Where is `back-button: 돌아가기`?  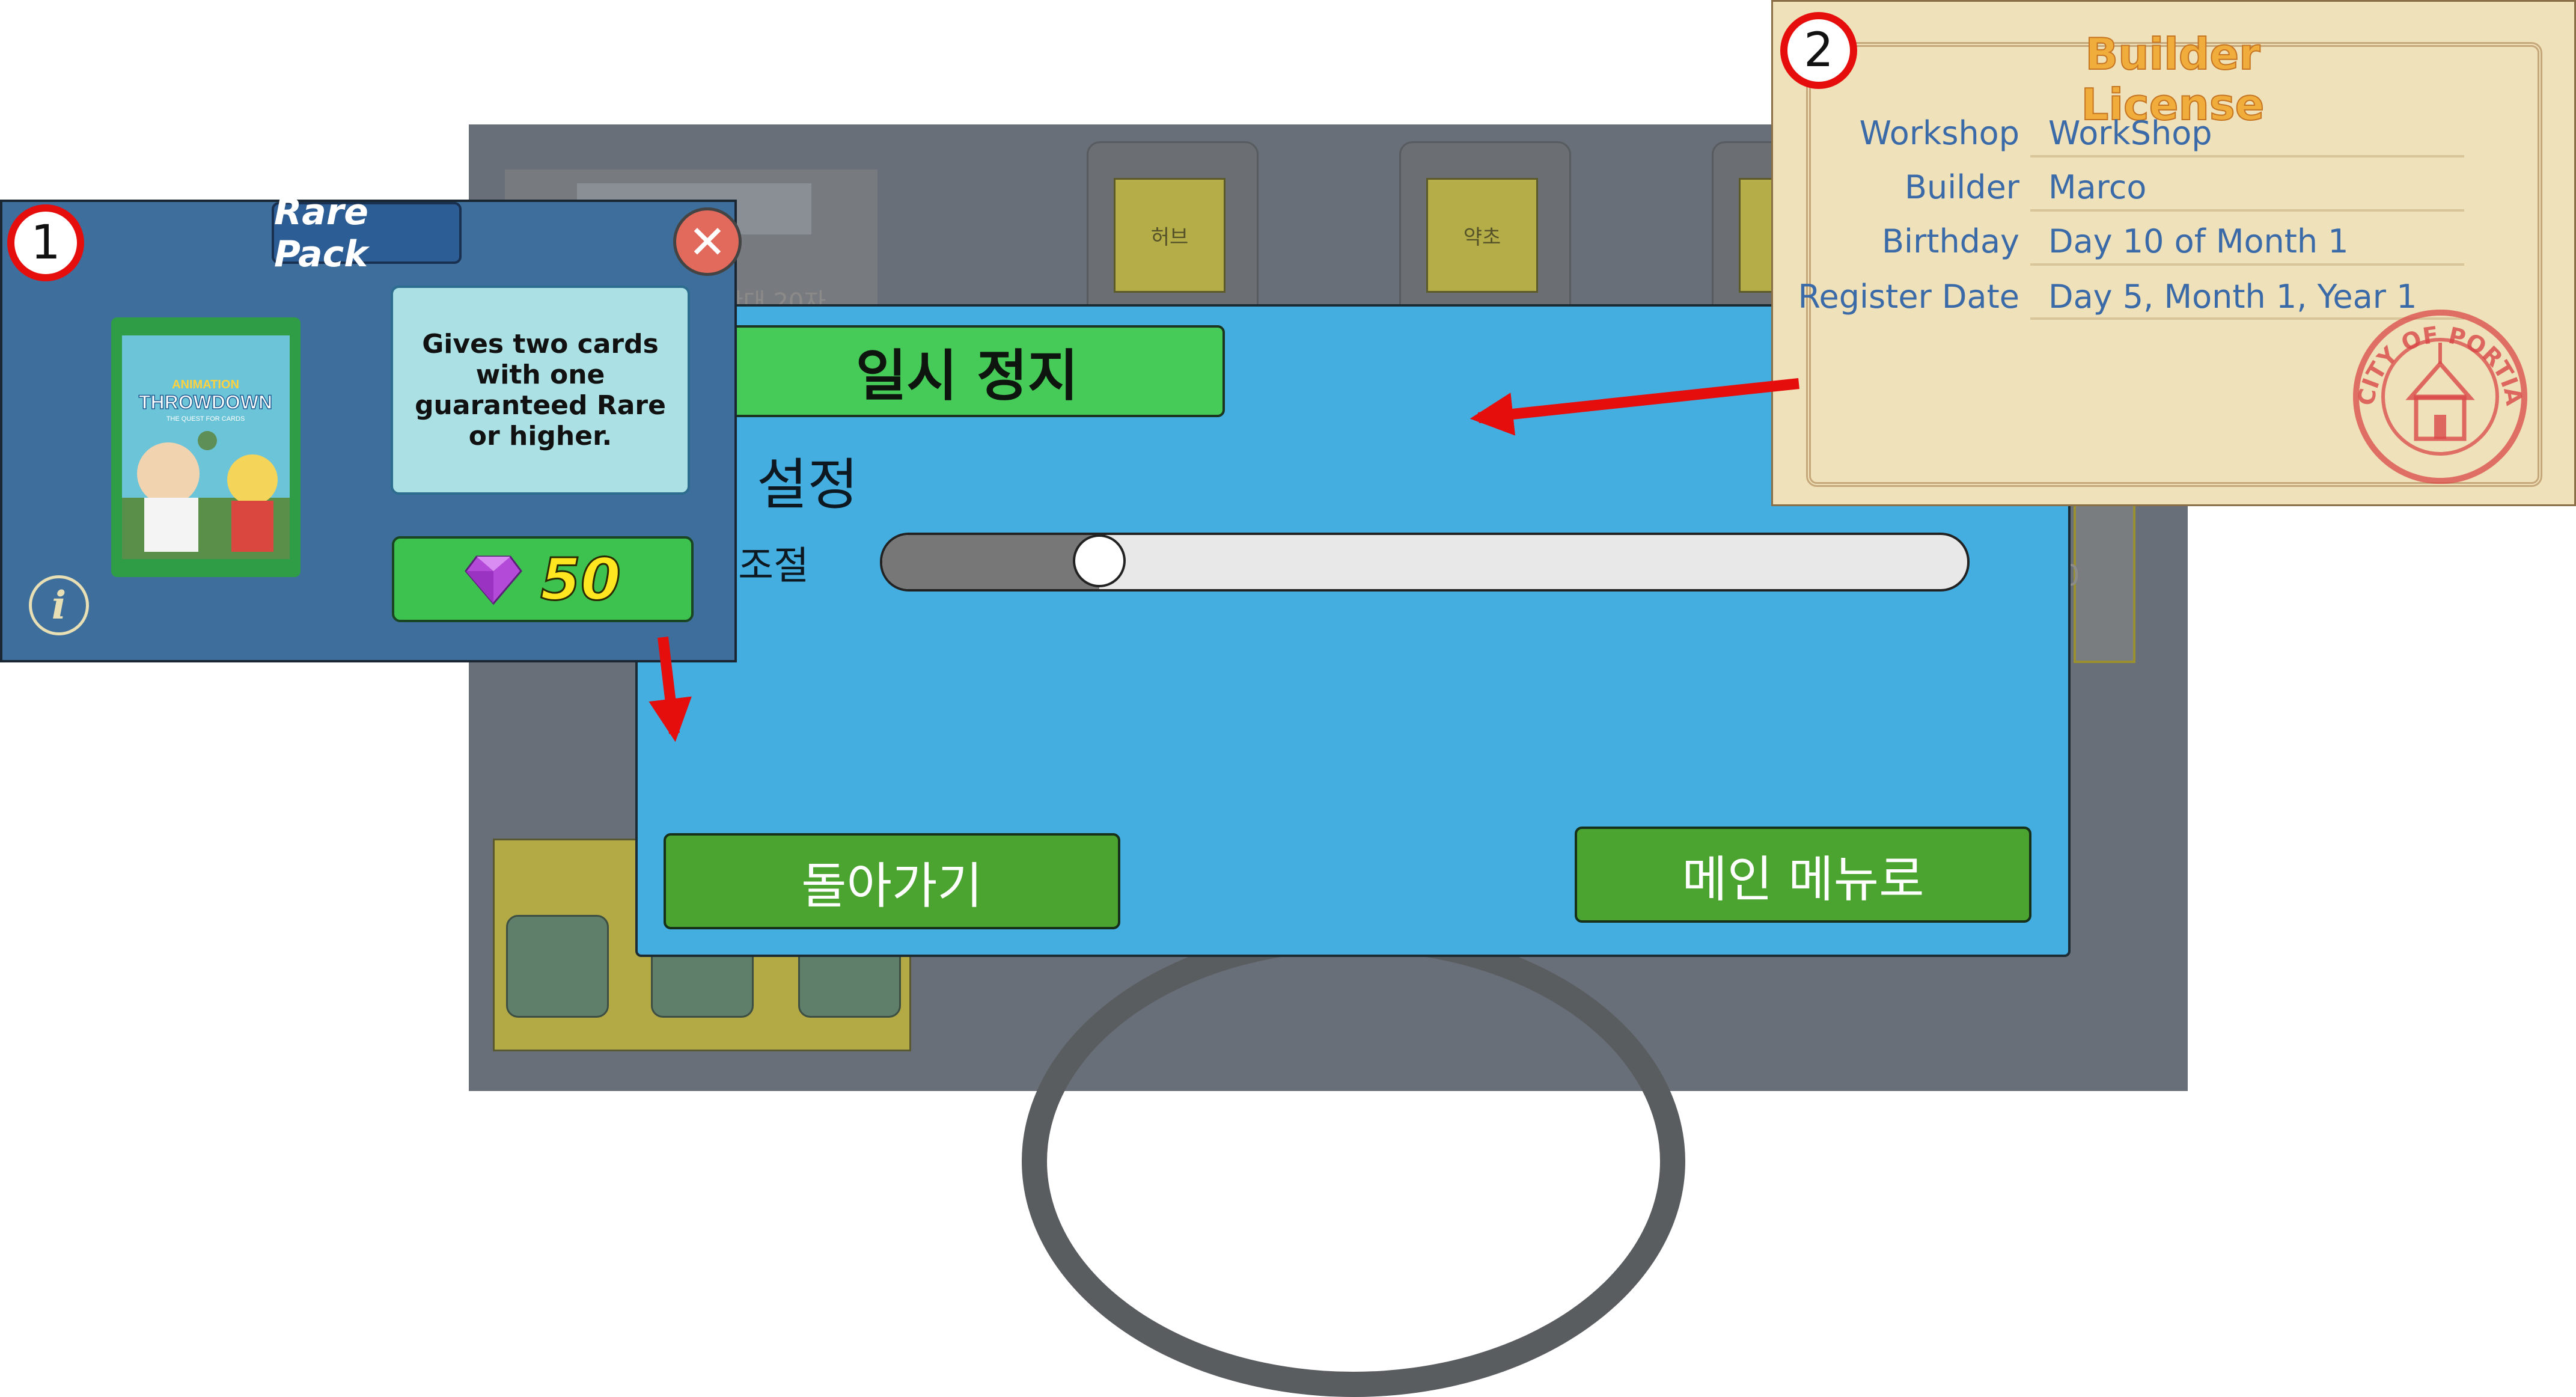 back-button: 돌아가기 is located at coordinates (892, 881).